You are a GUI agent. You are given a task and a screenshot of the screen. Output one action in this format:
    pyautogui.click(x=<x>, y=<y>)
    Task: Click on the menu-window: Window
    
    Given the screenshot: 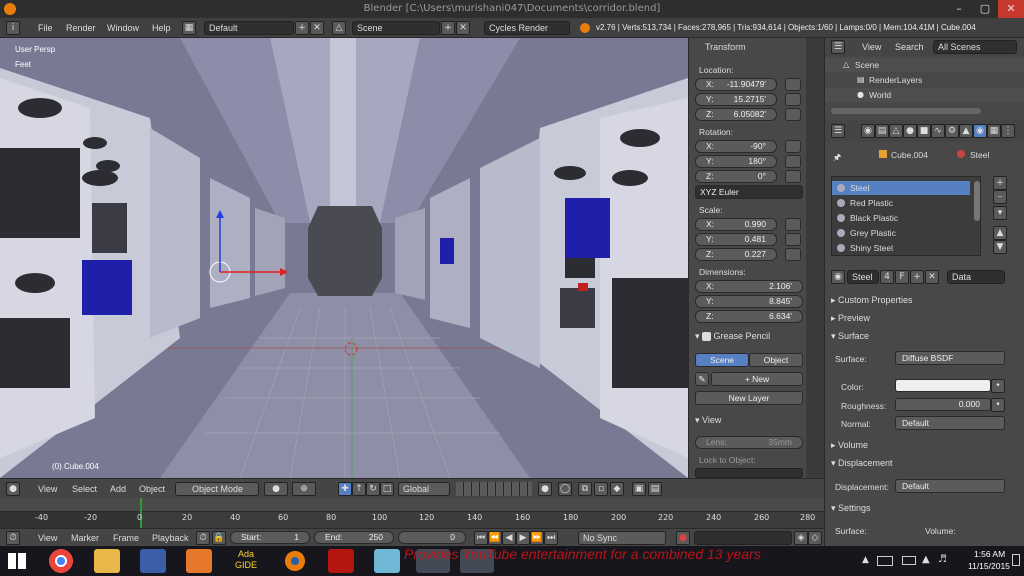 What is the action you would take?
    pyautogui.click(x=123, y=28)
    